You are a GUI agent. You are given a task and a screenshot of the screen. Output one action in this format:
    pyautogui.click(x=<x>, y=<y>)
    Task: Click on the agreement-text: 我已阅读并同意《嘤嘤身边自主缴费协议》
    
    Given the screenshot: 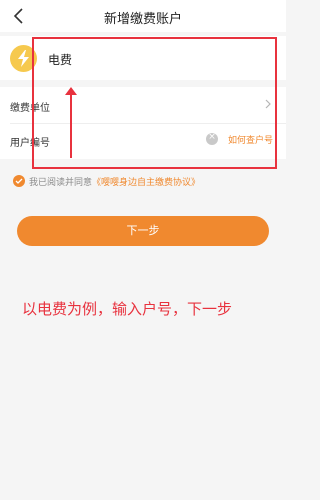 What is the action you would take?
    pyautogui.click(x=114, y=181)
    